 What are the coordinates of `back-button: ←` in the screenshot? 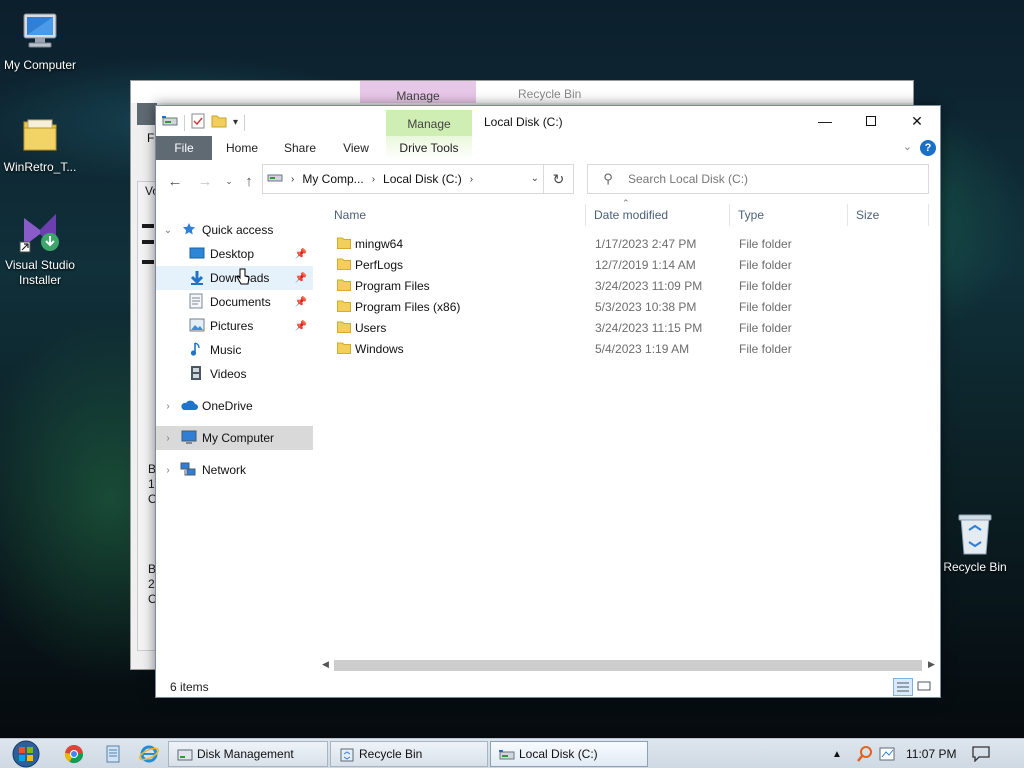 It's located at (175, 181).